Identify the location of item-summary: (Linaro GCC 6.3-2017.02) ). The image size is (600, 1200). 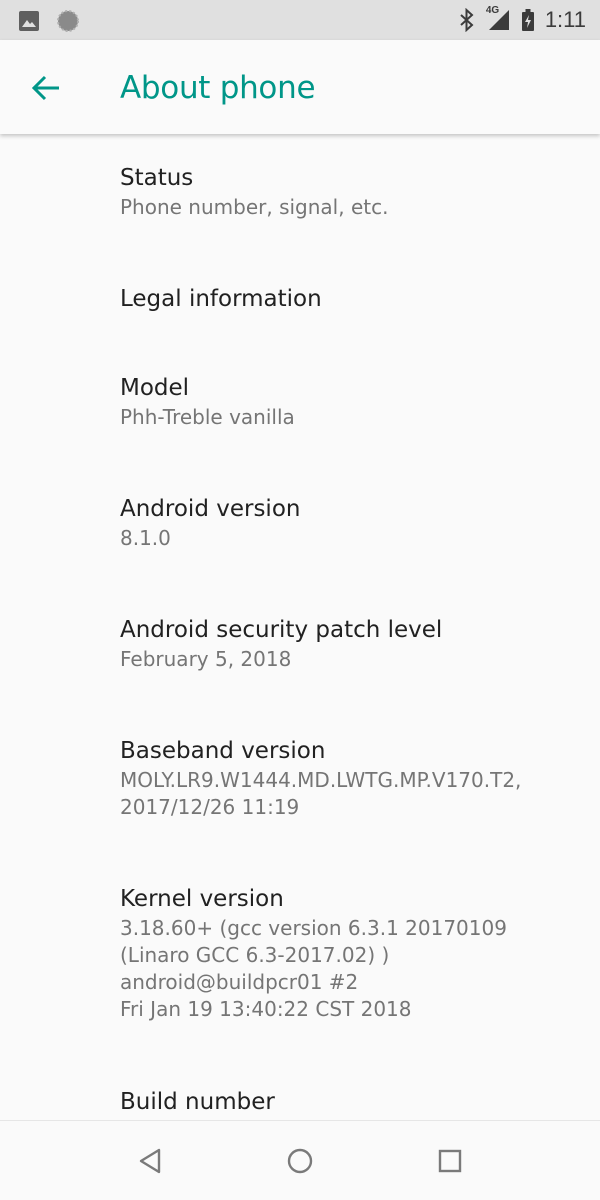
(255, 955).